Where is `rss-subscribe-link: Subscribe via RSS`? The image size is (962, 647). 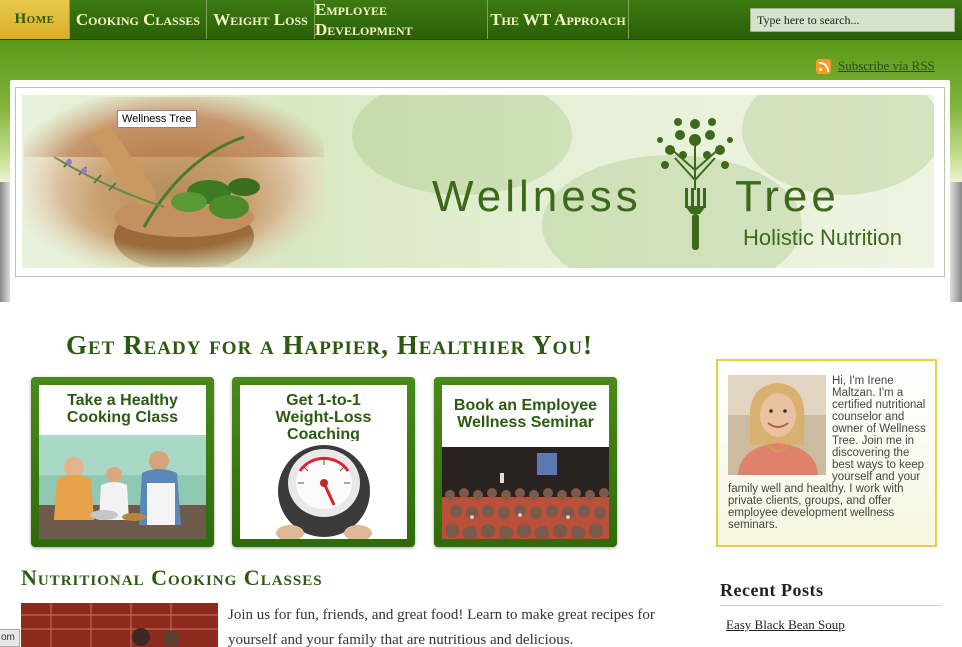 rss-subscribe-link: Subscribe via RSS is located at coordinates (886, 66).